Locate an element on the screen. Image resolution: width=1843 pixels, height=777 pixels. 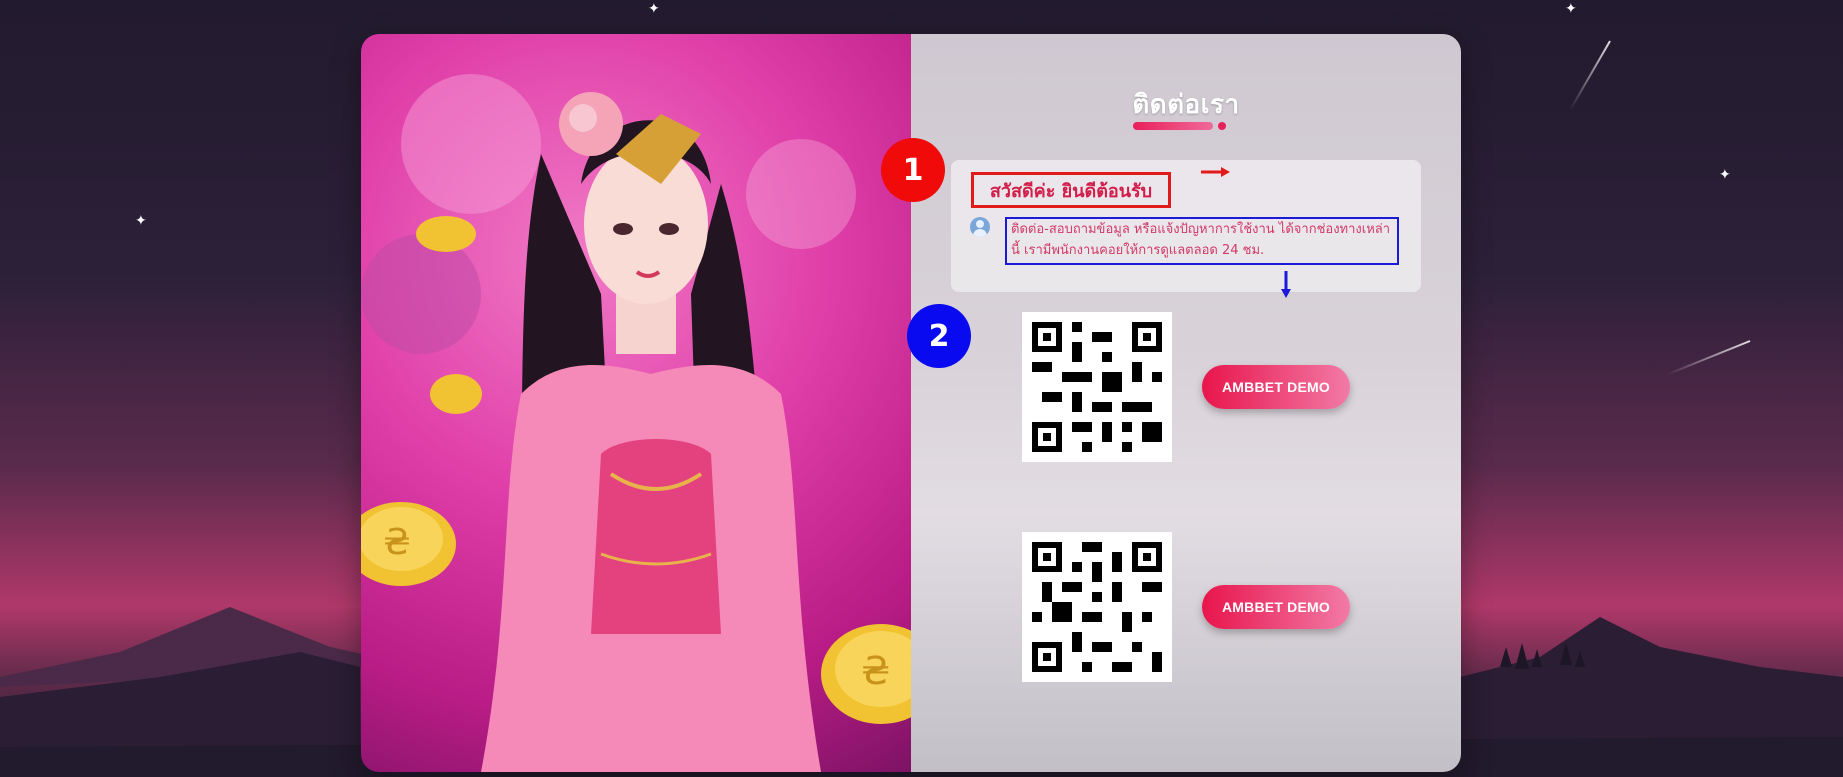
annotation-arrows is located at coordinates (1246, 232).